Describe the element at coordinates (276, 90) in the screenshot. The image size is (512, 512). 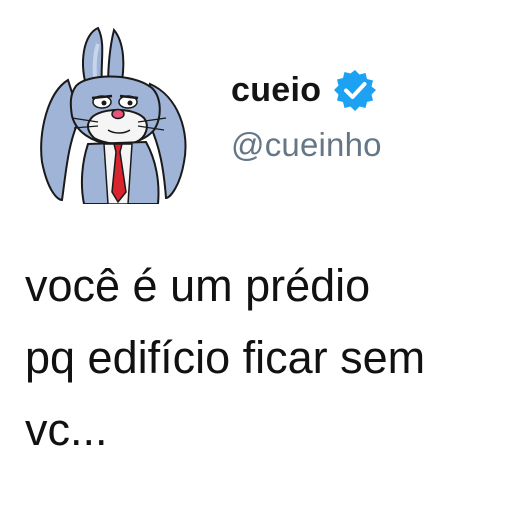
I see `display-name: cueio` at that location.